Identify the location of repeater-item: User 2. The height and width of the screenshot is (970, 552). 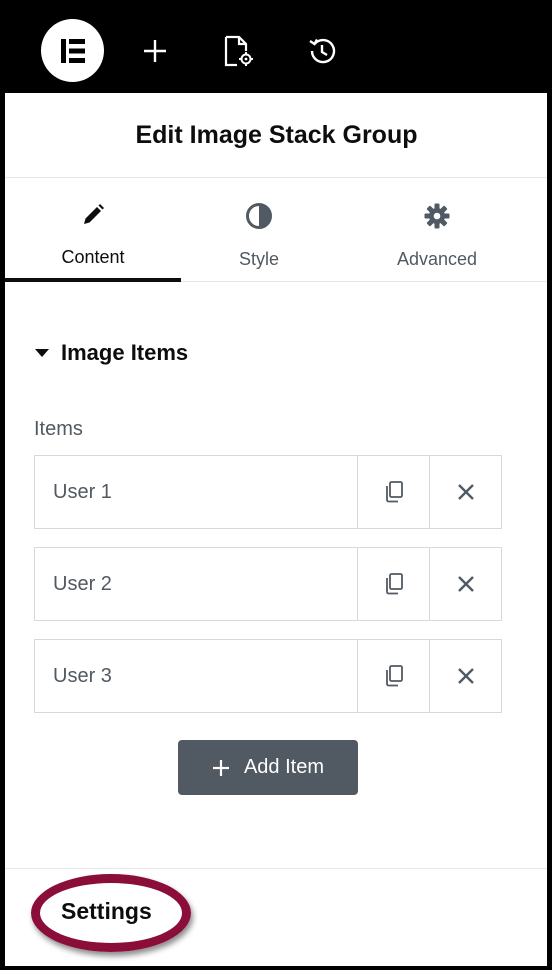
(268, 584).